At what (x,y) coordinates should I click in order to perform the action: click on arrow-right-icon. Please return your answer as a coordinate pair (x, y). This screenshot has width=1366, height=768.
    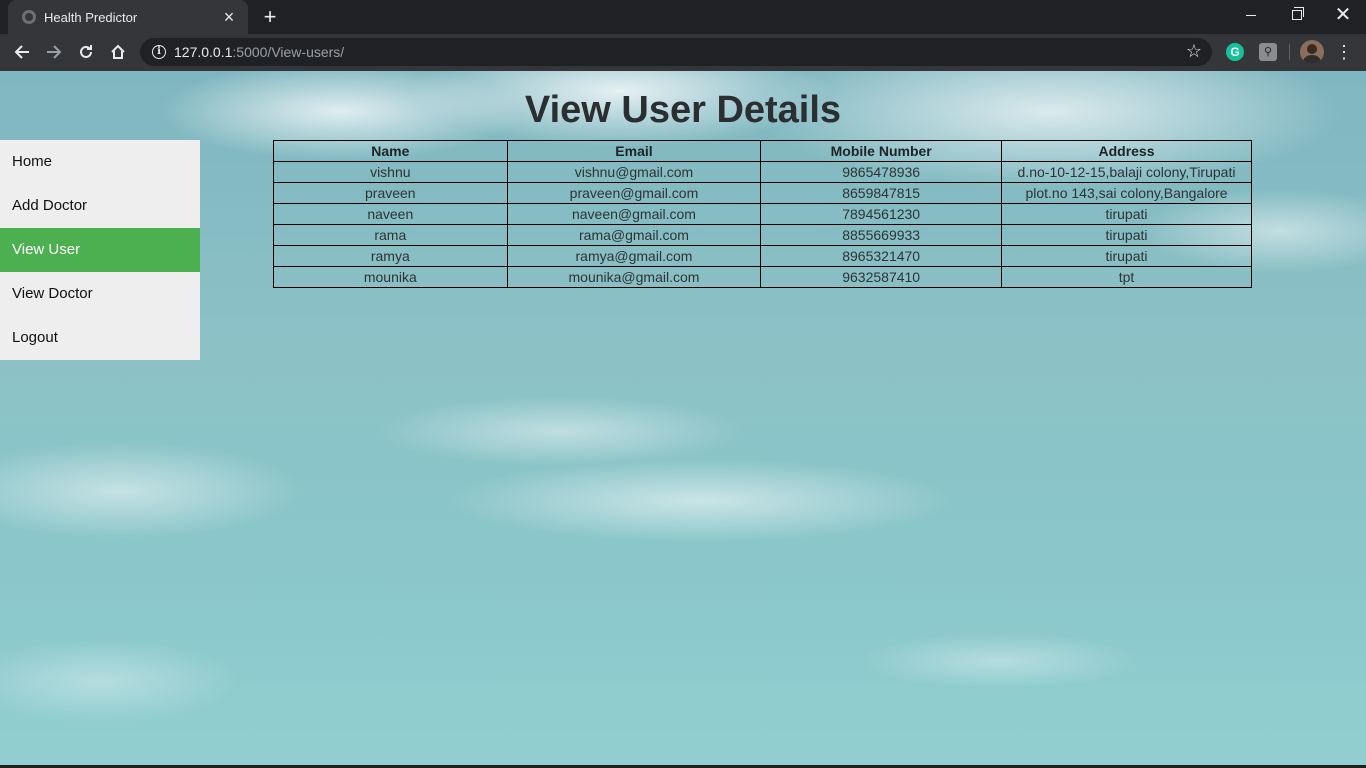
    Looking at the image, I should click on (54, 52).